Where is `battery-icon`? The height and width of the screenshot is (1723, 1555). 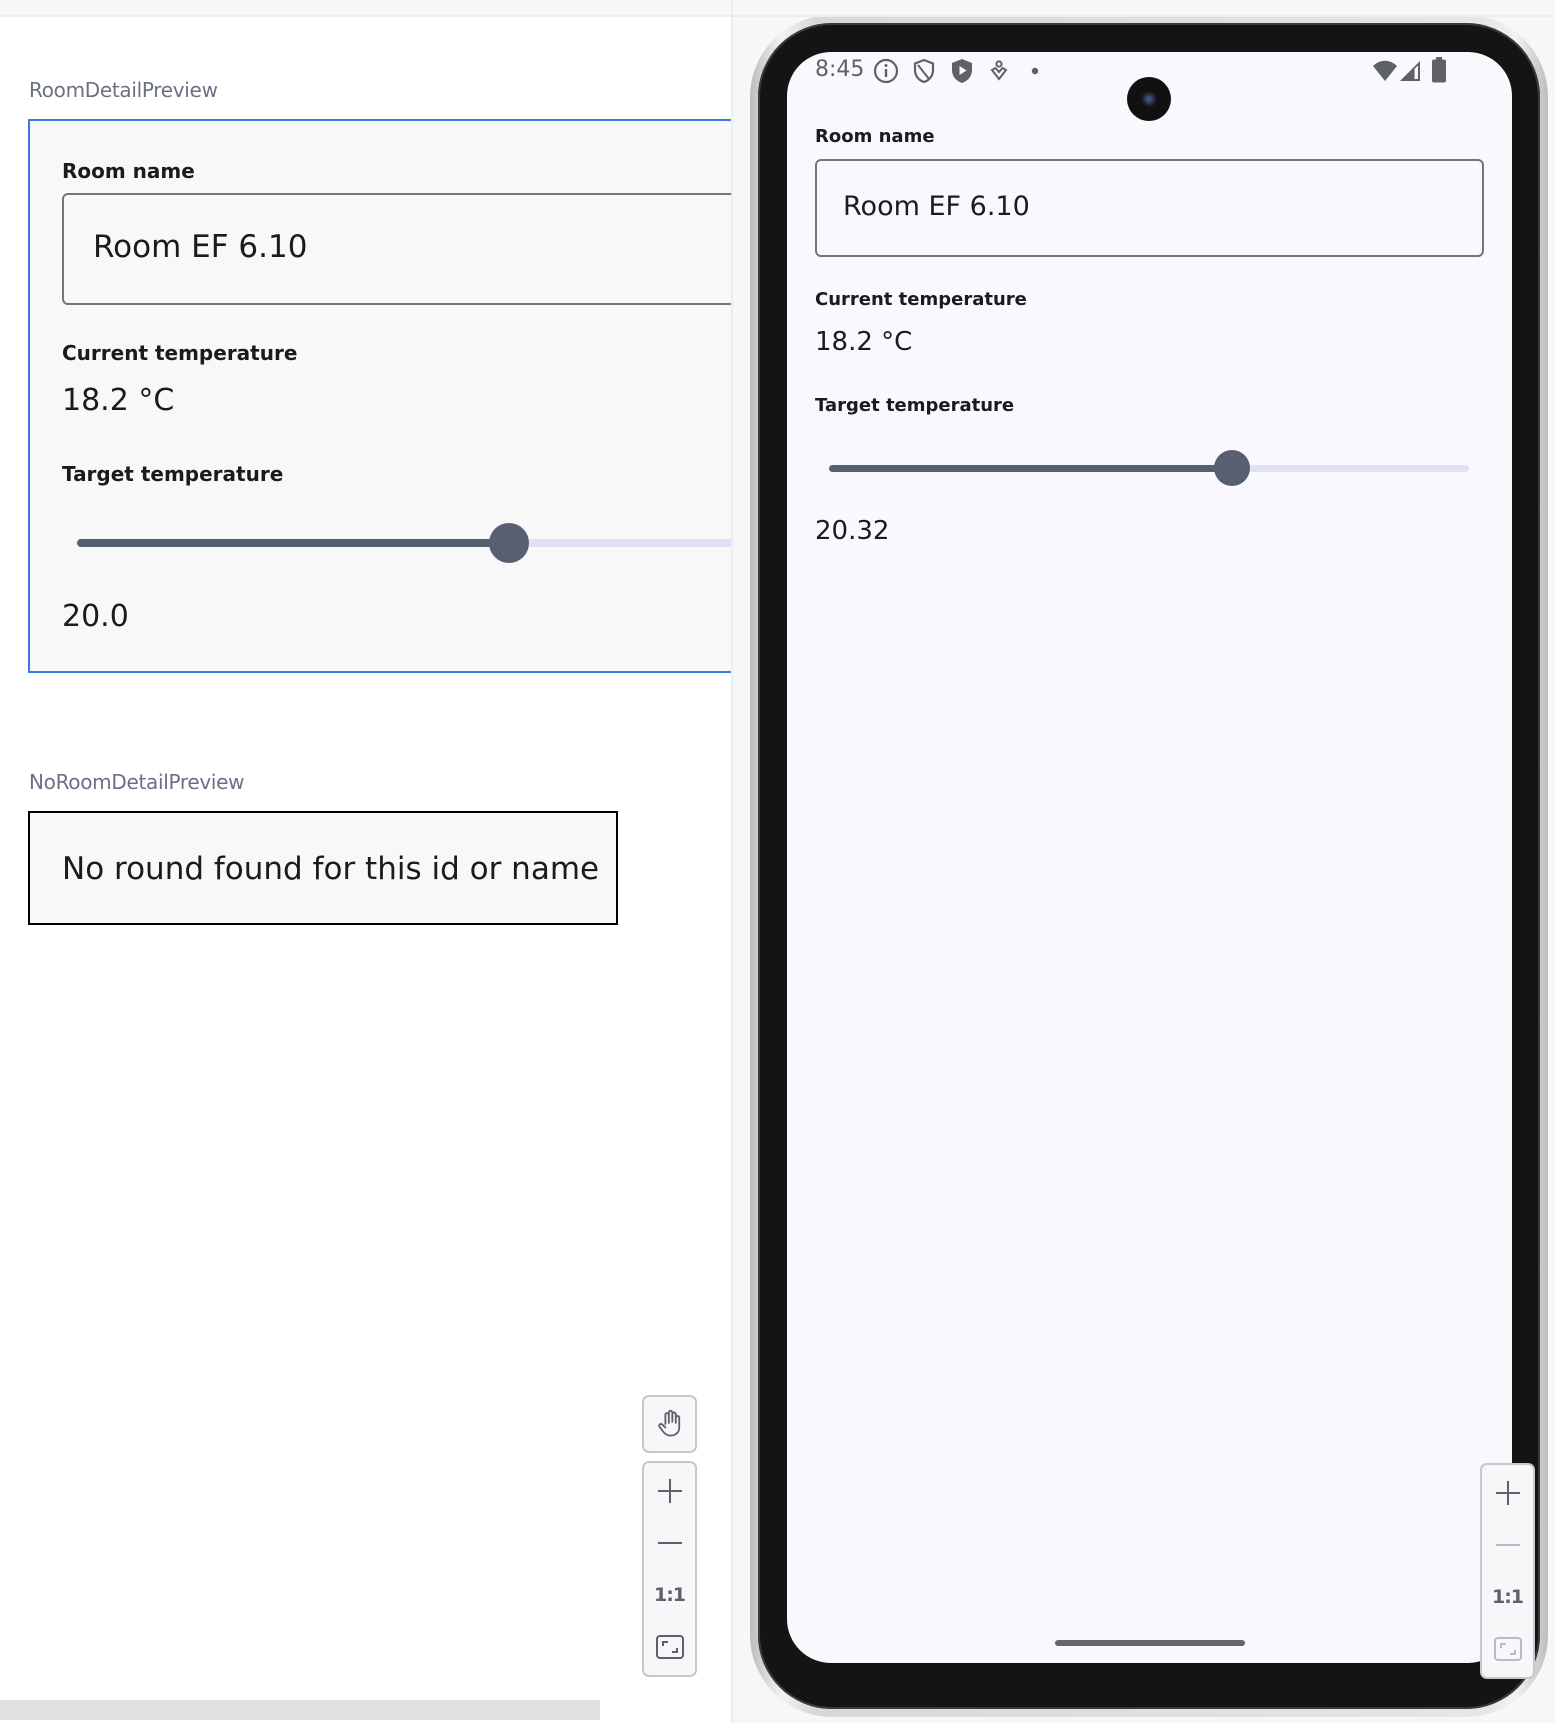 battery-icon is located at coordinates (1439, 70).